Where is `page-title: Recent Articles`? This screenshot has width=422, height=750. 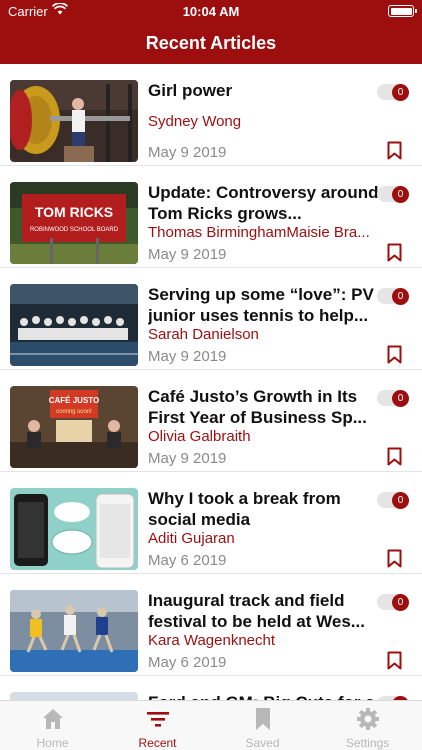
page-title: Recent Articles is located at coordinates (211, 43).